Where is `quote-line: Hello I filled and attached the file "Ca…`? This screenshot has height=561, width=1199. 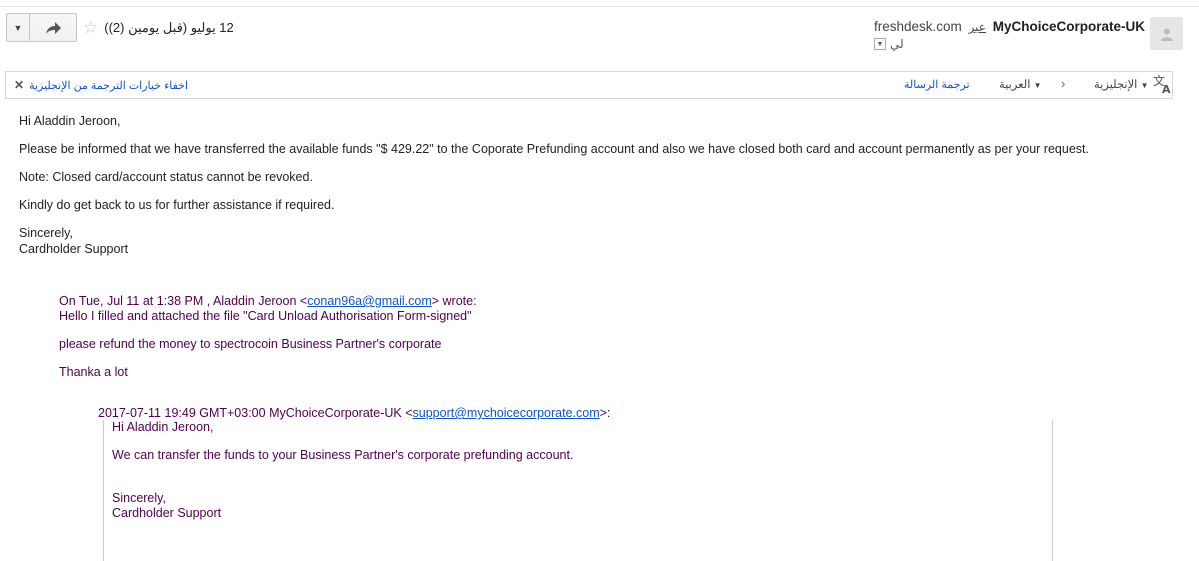
quote-line: Hello I filled and attached the file "Ca… is located at coordinates (265, 316).